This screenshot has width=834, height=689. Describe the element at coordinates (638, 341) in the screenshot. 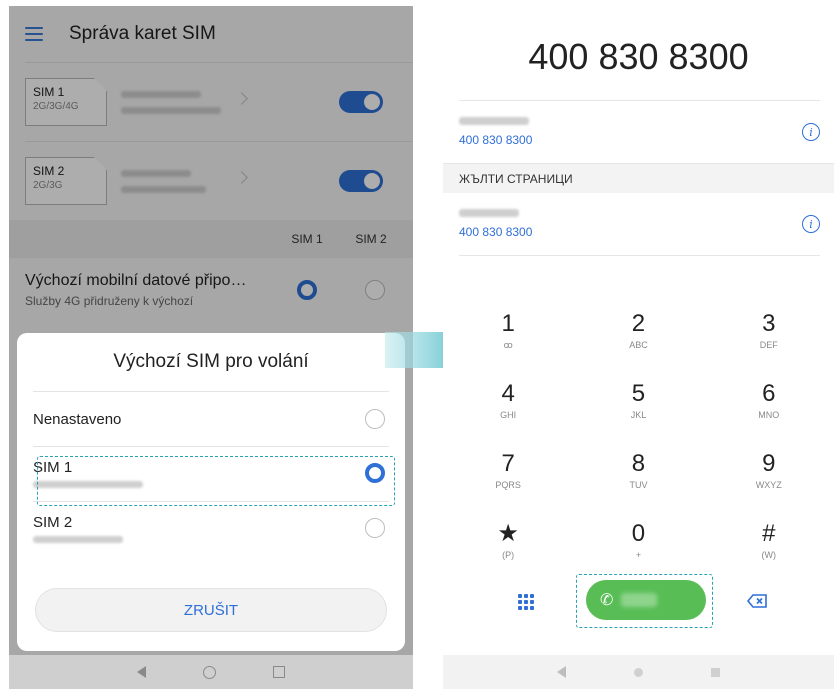

I see `key-2: 2 ABC` at that location.